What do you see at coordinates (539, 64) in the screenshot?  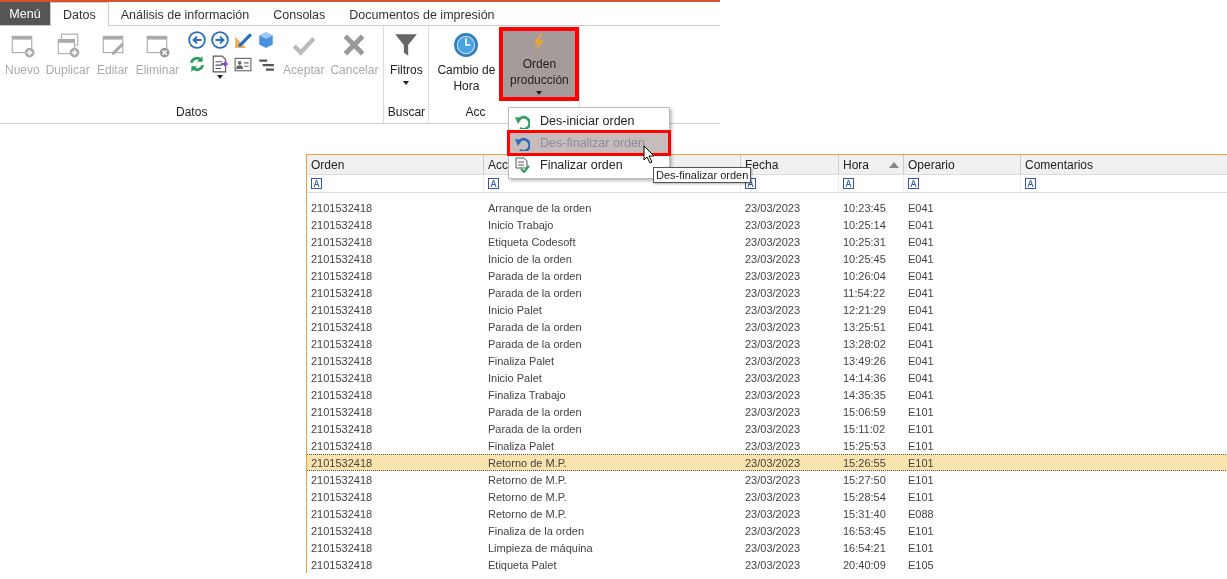 I see `ribbon-button: Orden producción` at bounding box center [539, 64].